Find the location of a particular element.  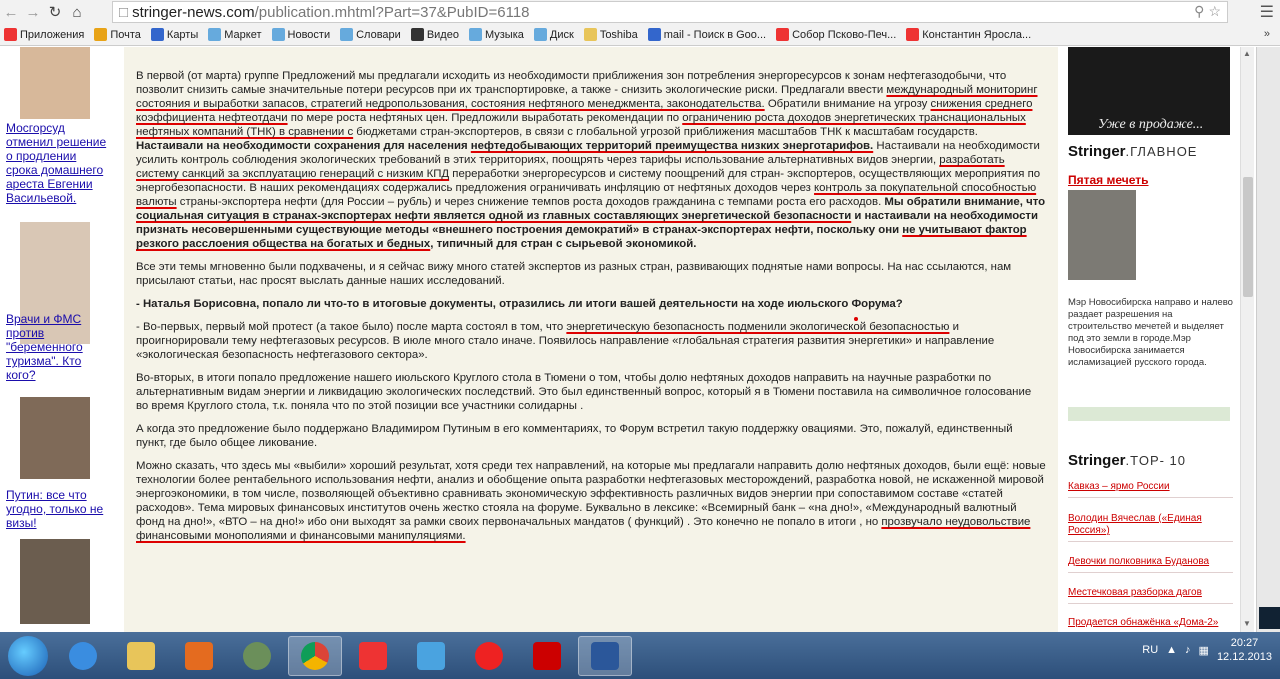

side-panel-tab is located at coordinates (1269, 618).